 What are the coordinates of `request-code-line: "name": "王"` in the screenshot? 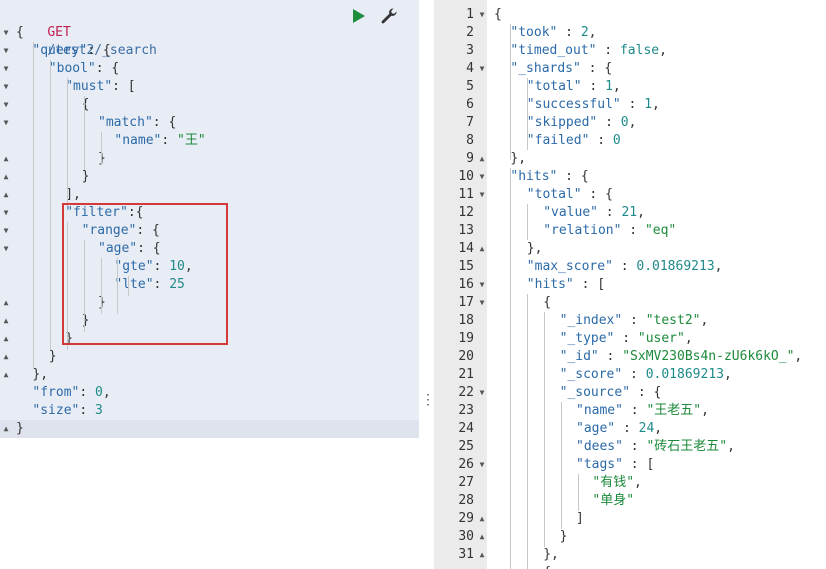 It's located at (159, 141).